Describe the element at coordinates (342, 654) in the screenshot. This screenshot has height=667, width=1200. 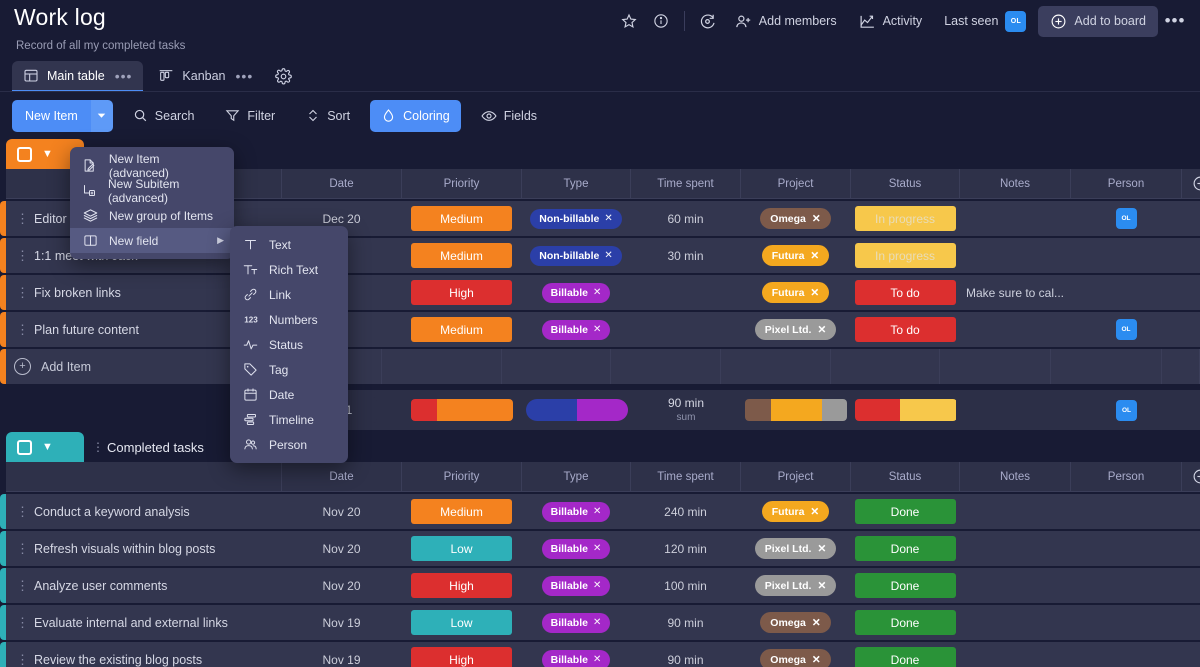
I see `cell-date: Nov 19` at that location.